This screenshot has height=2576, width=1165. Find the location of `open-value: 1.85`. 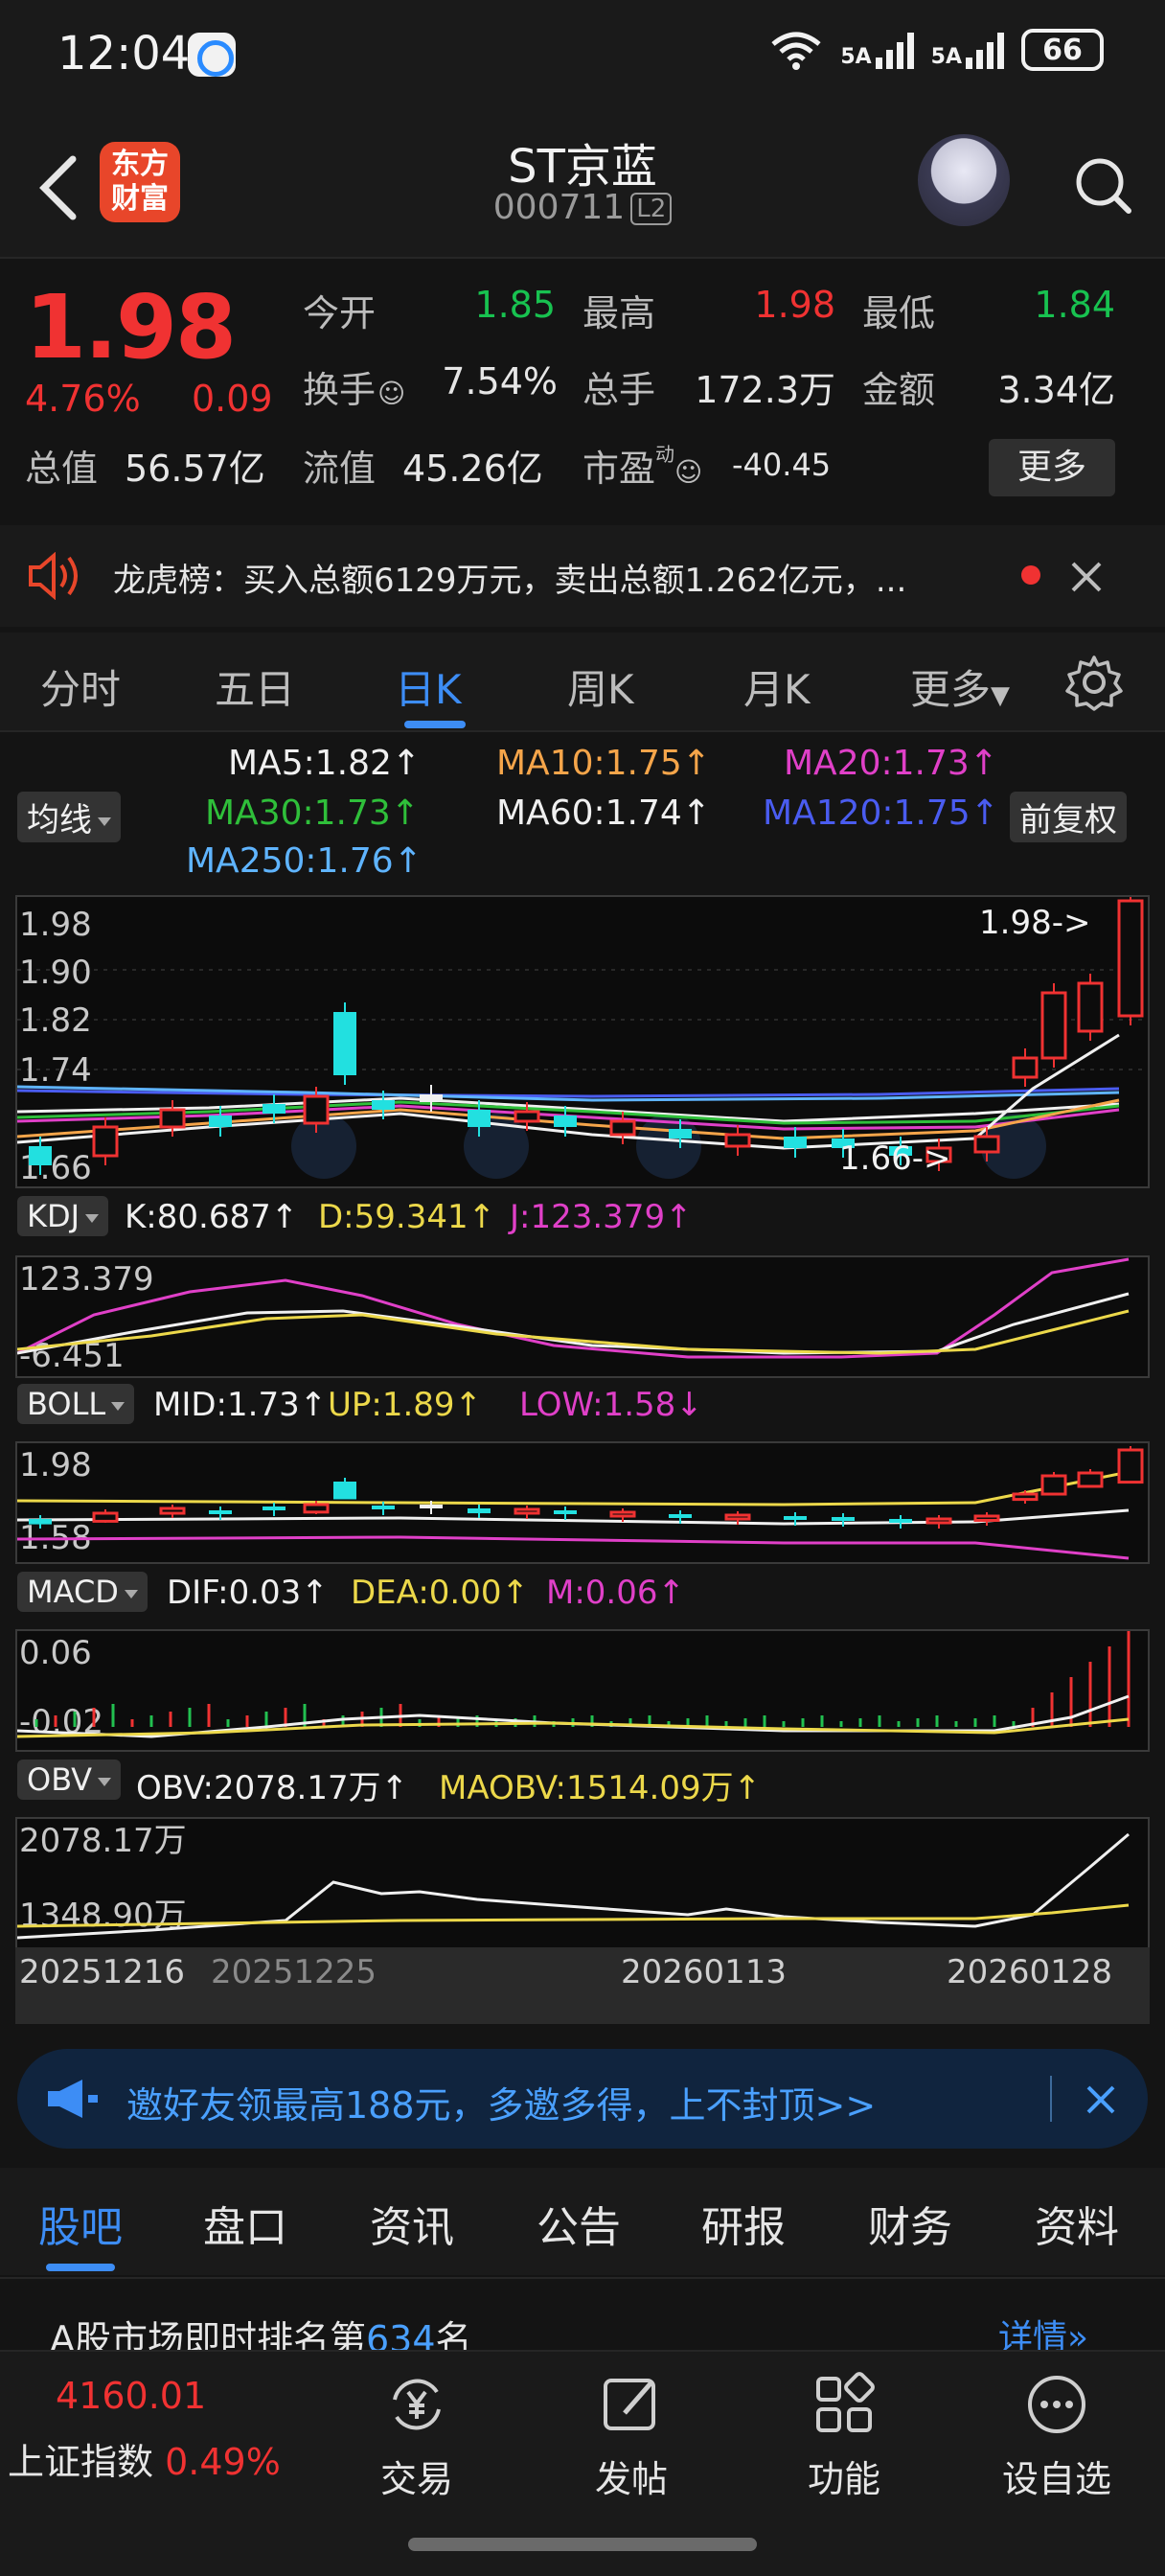

open-value: 1.85 is located at coordinates (515, 305).